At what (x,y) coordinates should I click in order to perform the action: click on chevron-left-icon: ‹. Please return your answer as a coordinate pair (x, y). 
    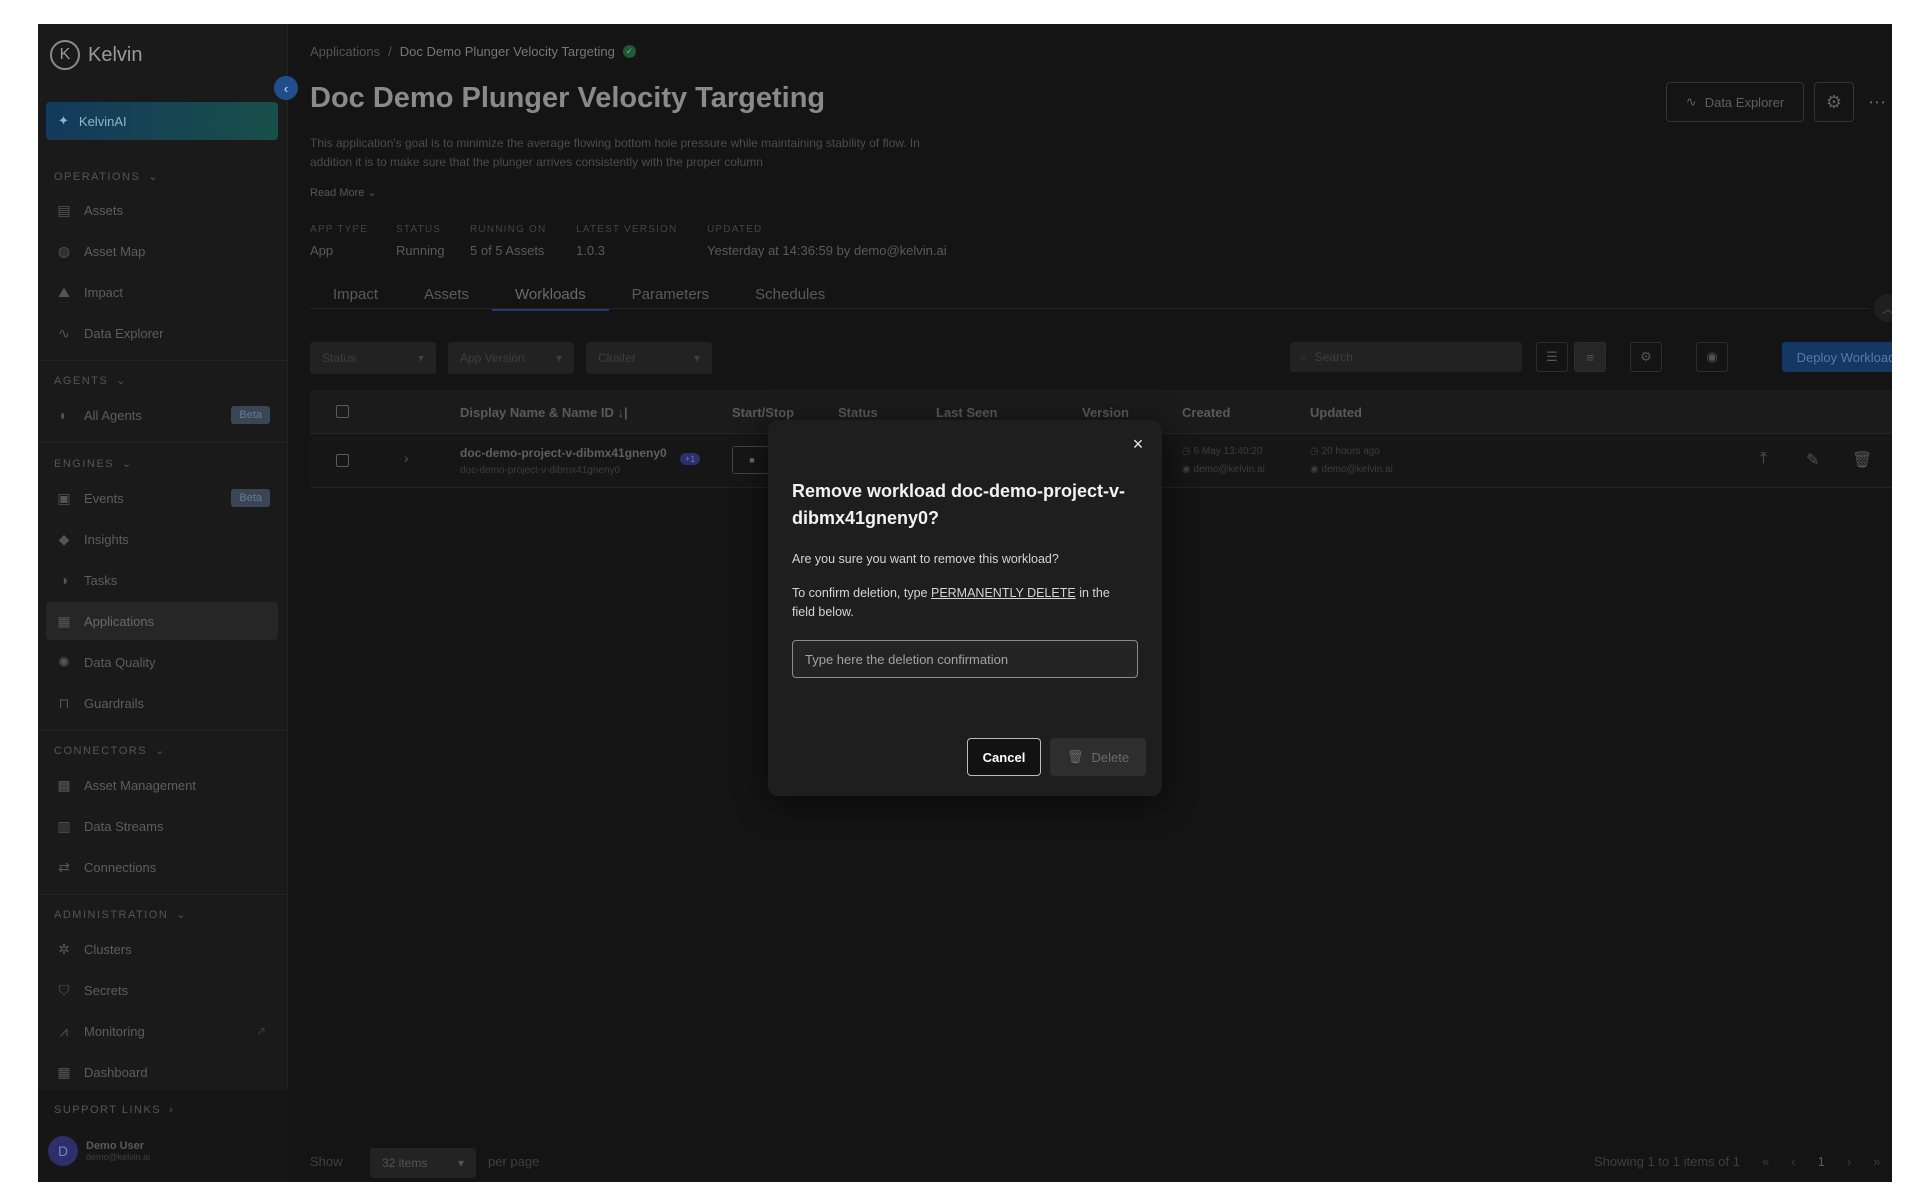
    Looking at the image, I should click on (286, 88).